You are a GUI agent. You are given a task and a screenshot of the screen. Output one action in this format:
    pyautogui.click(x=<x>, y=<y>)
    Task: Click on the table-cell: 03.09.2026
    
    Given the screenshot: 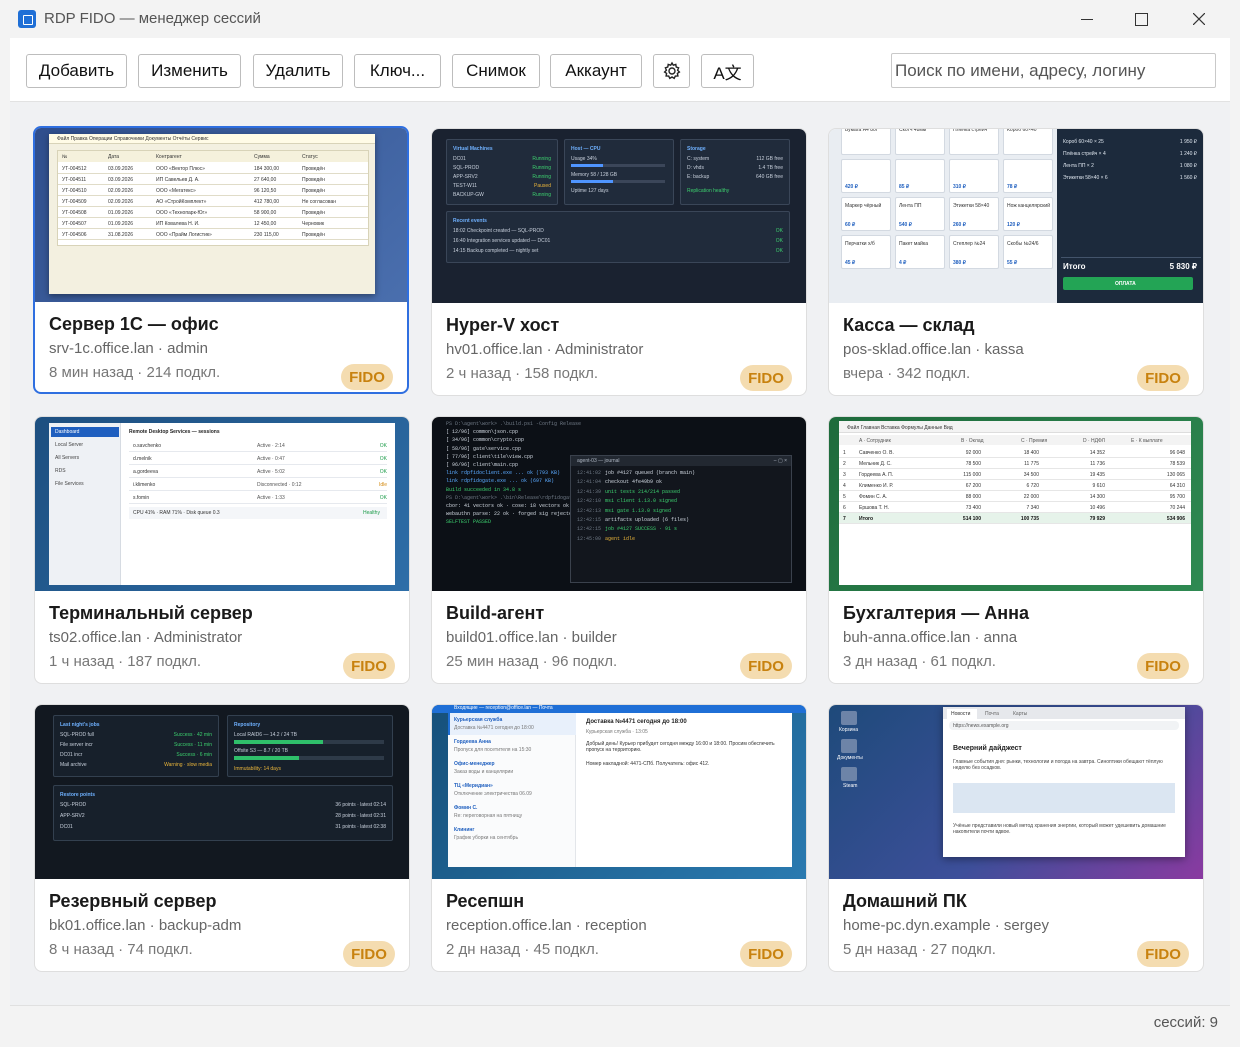 What is the action you would take?
    pyautogui.click(x=121, y=180)
    